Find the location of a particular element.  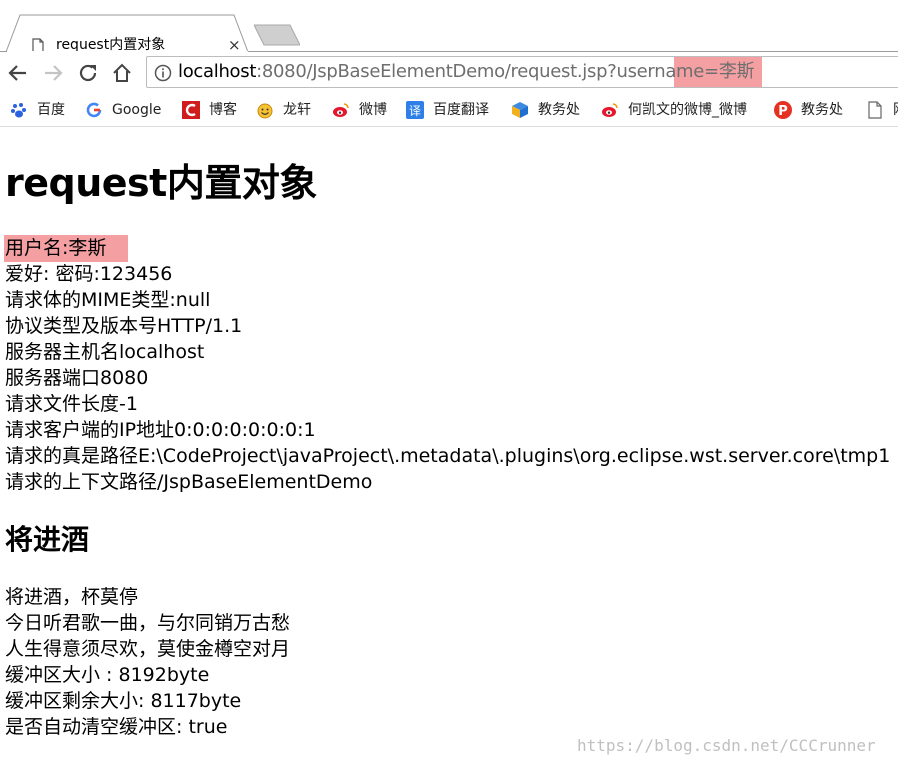

info-line-port: 服务器端口8080 is located at coordinates (77, 378).